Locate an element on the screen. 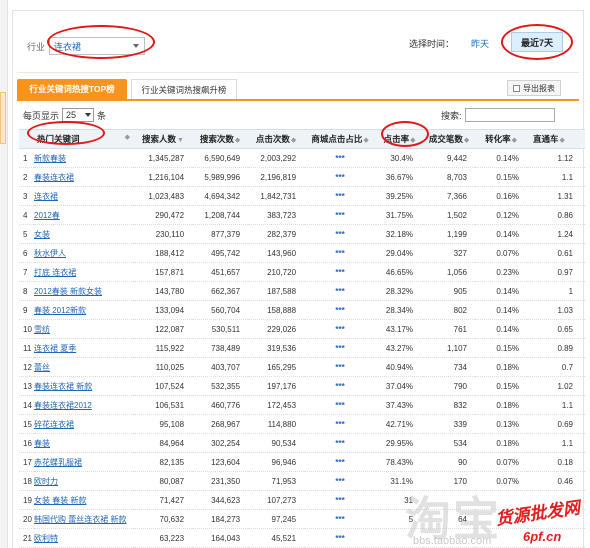 This screenshot has height=548, width=590. cell-rank: 20 is located at coordinates (26, 519).